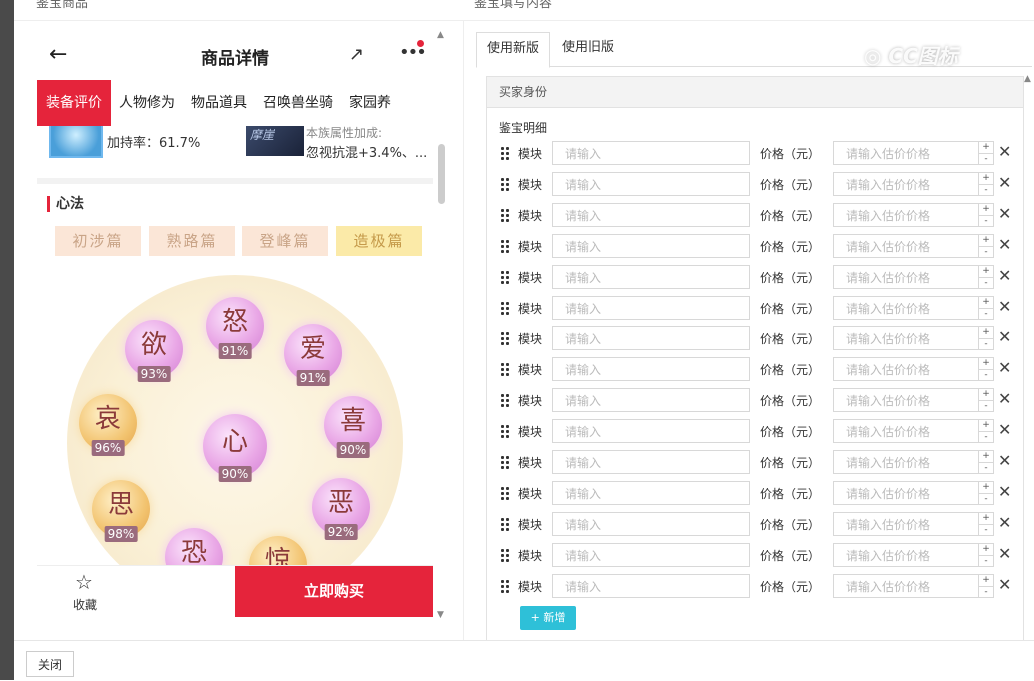 The image size is (1034, 681). I want to click on level-button-3: 登峰篇, so click(285, 241).